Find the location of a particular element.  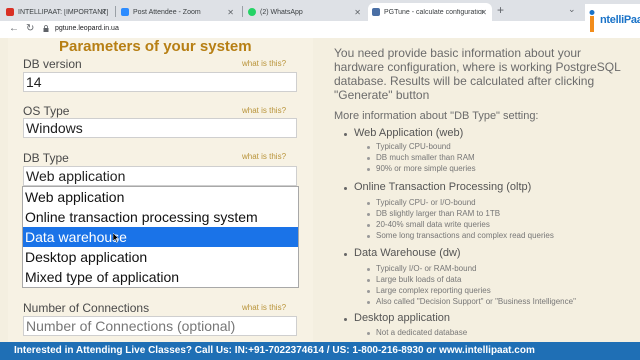

db-version-select: 14 is located at coordinates (160, 82).